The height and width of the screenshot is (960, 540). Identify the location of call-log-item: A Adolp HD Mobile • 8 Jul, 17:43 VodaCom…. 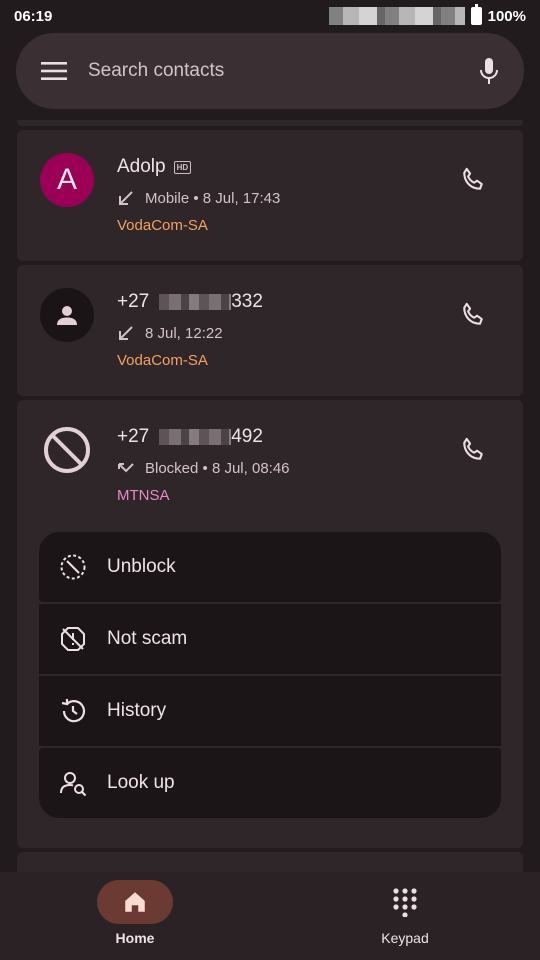
(270, 195).